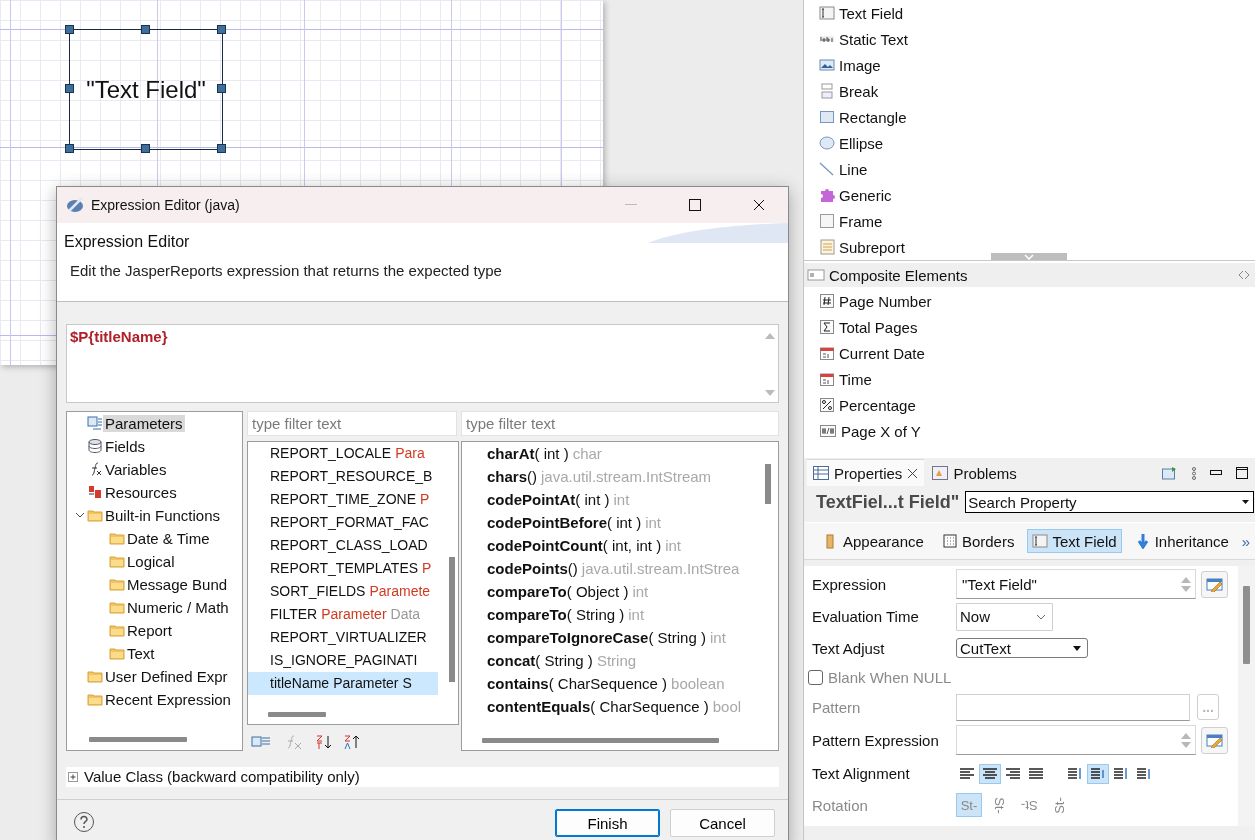  I want to click on expression-field, so click(1076, 740).